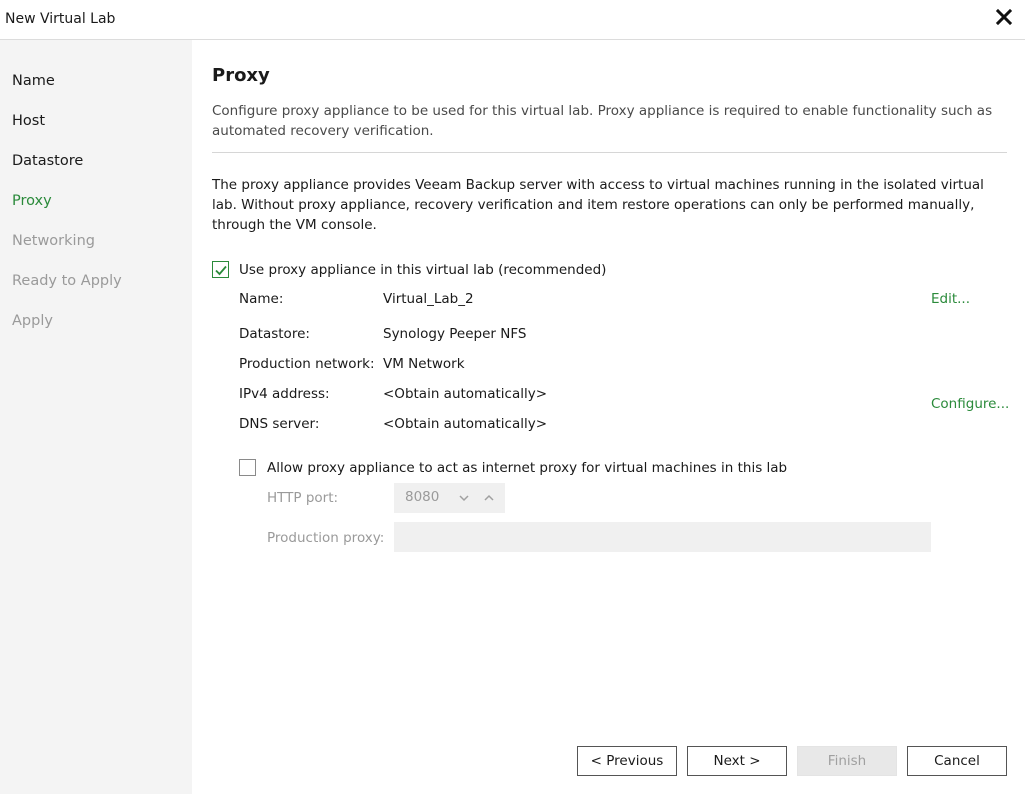 The width and height of the screenshot is (1025, 794). What do you see at coordinates (1004, 17) in the screenshot?
I see `close-icon` at bounding box center [1004, 17].